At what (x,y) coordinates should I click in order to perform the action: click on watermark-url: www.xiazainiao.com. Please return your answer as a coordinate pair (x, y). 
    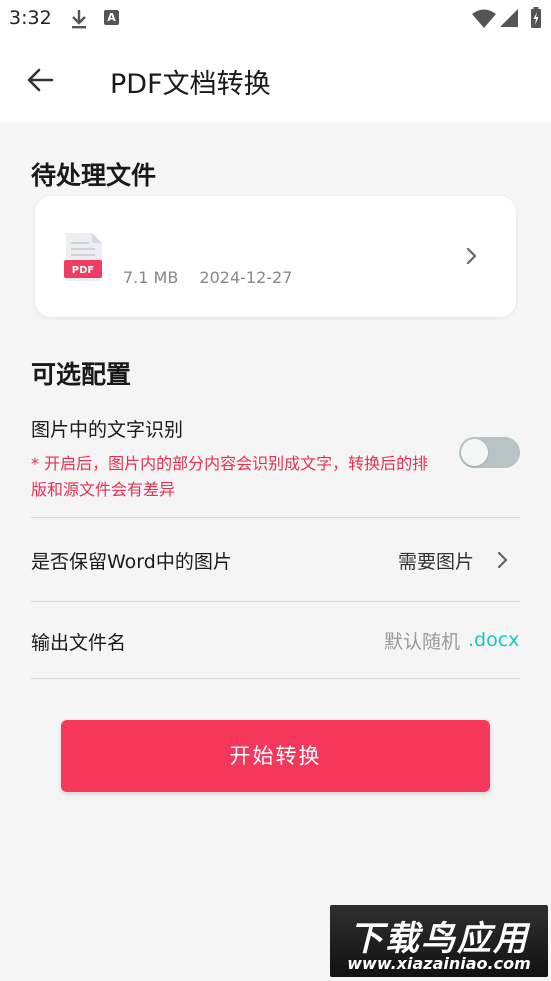
    Looking at the image, I should click on (439, 963).